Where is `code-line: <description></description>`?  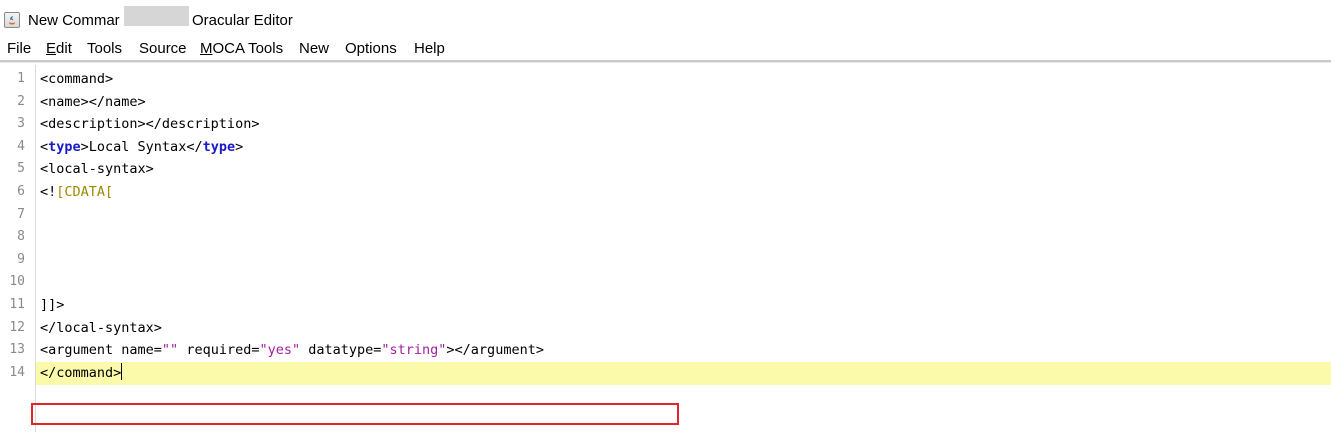 code-line: <description></description> is located at coordinates (149, 124).